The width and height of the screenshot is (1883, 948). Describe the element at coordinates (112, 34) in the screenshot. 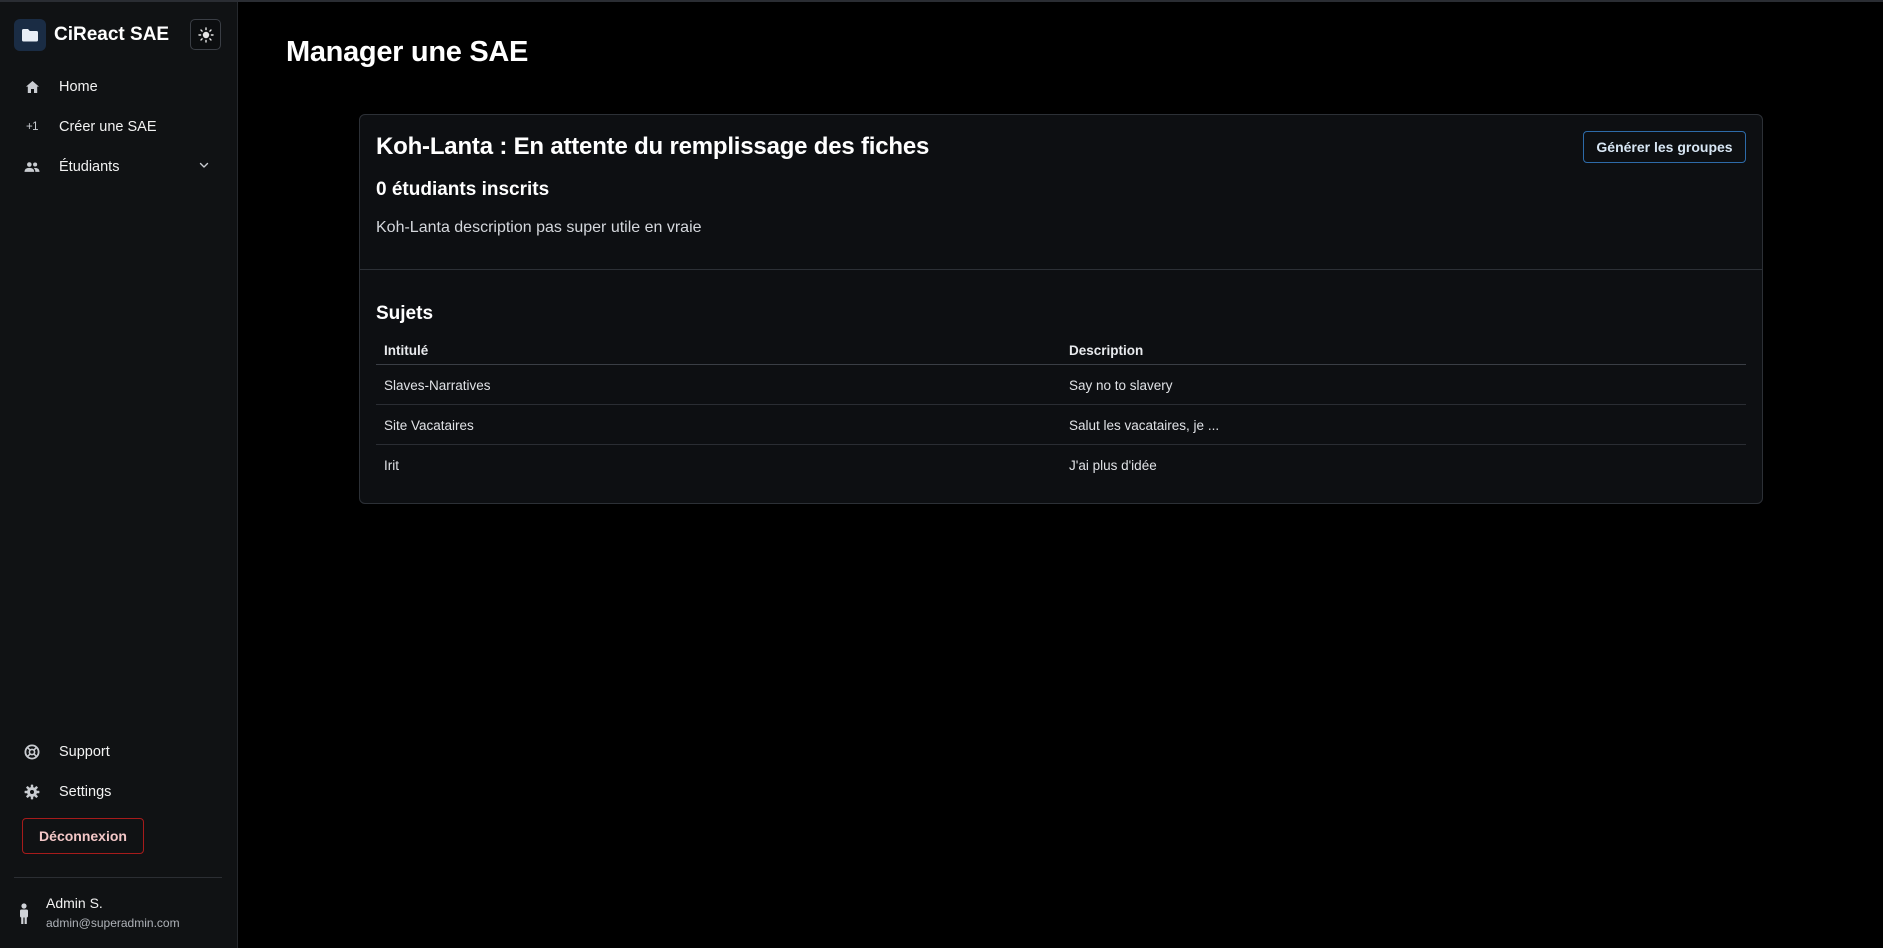

I see `app-title: CiReact SAE` at that location.